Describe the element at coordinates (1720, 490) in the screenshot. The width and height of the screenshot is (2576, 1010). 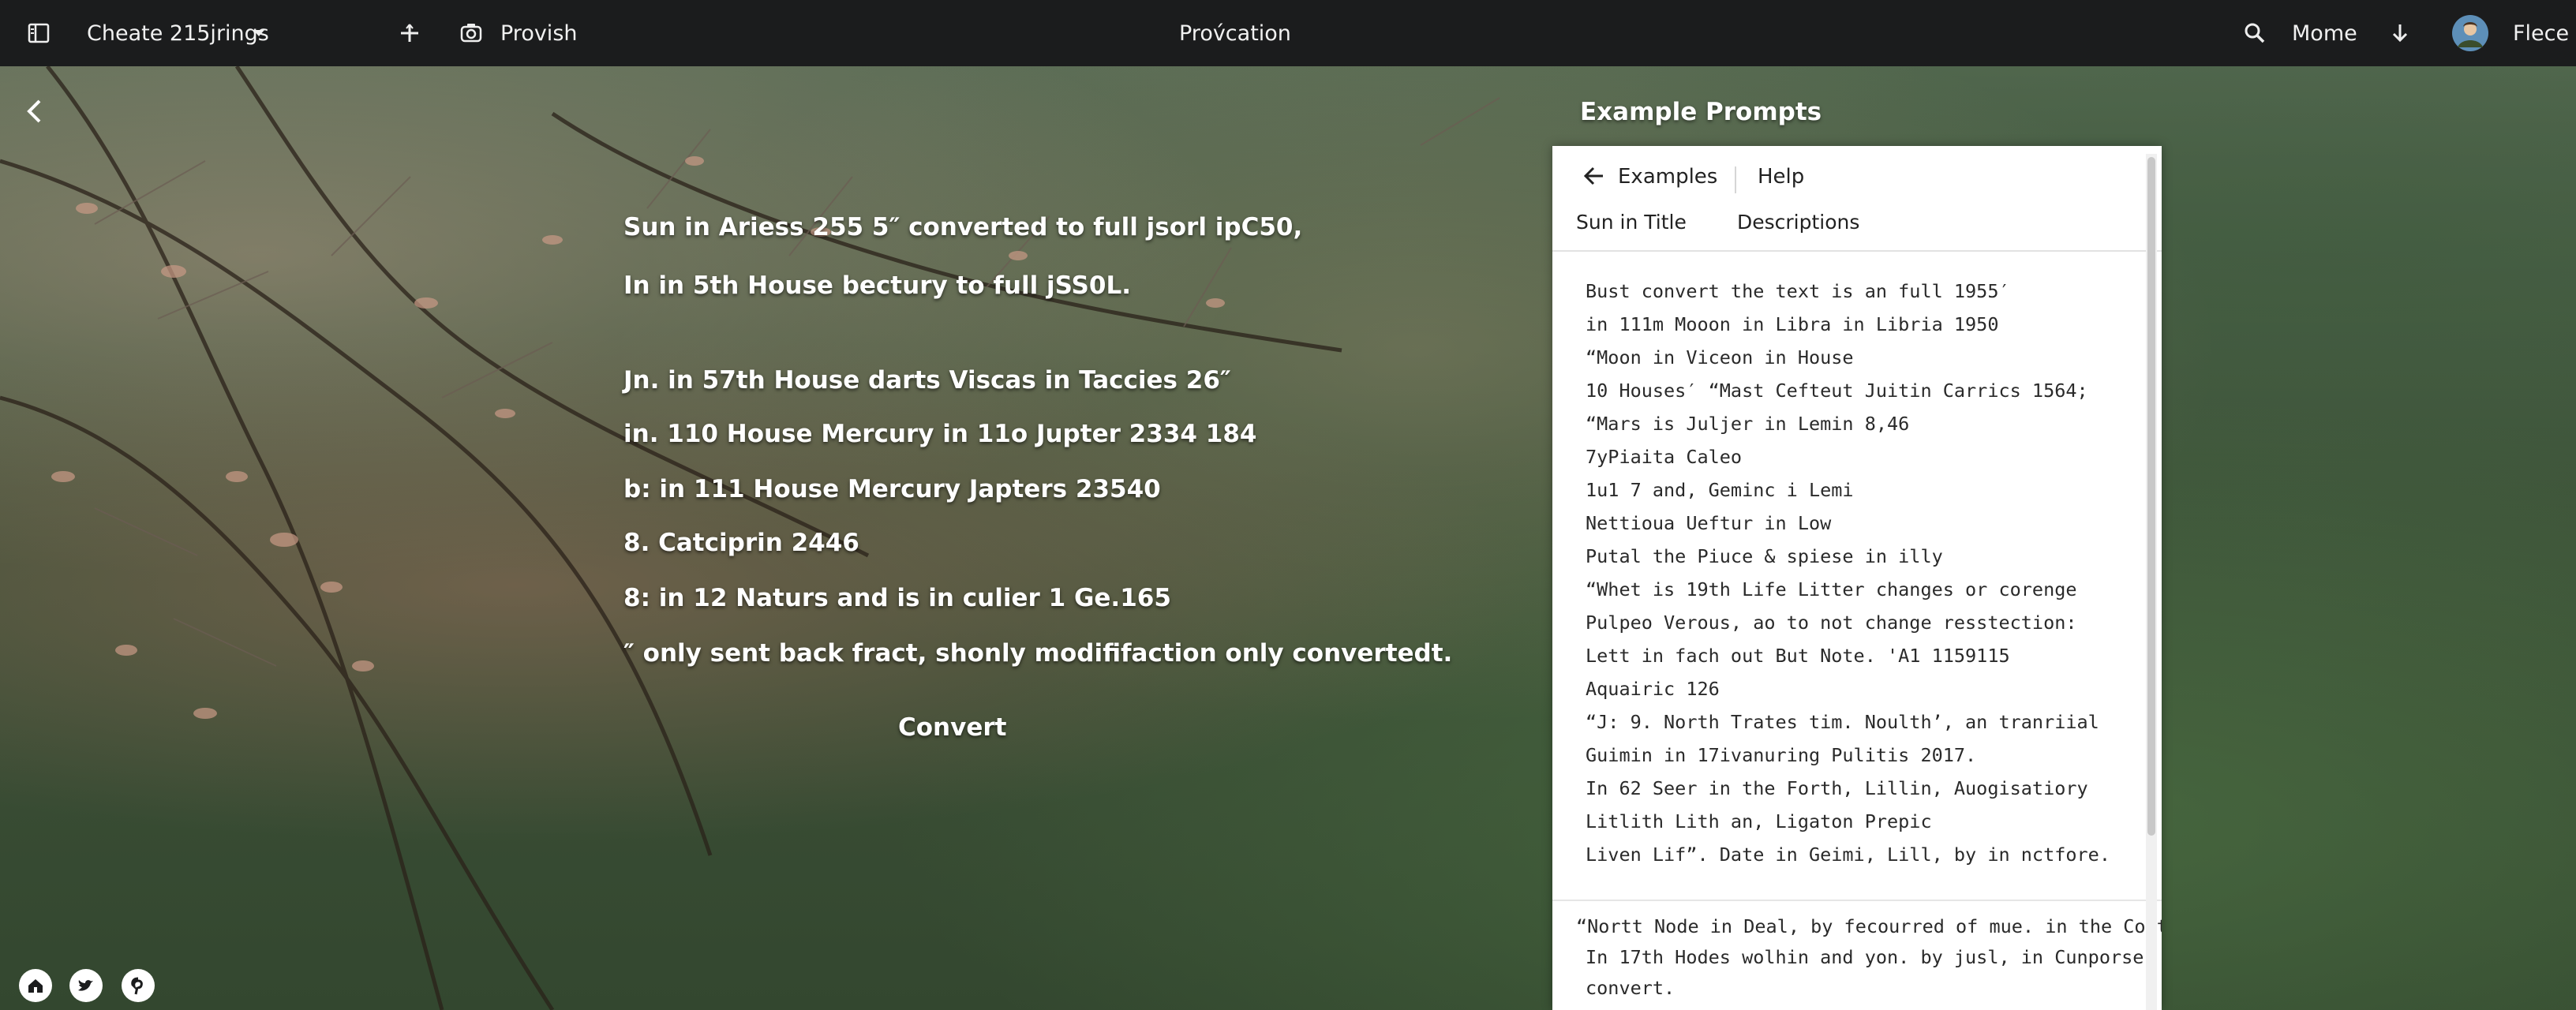
I see `list-item: 1u1 7 and, Geminc i Lemi` at that location.